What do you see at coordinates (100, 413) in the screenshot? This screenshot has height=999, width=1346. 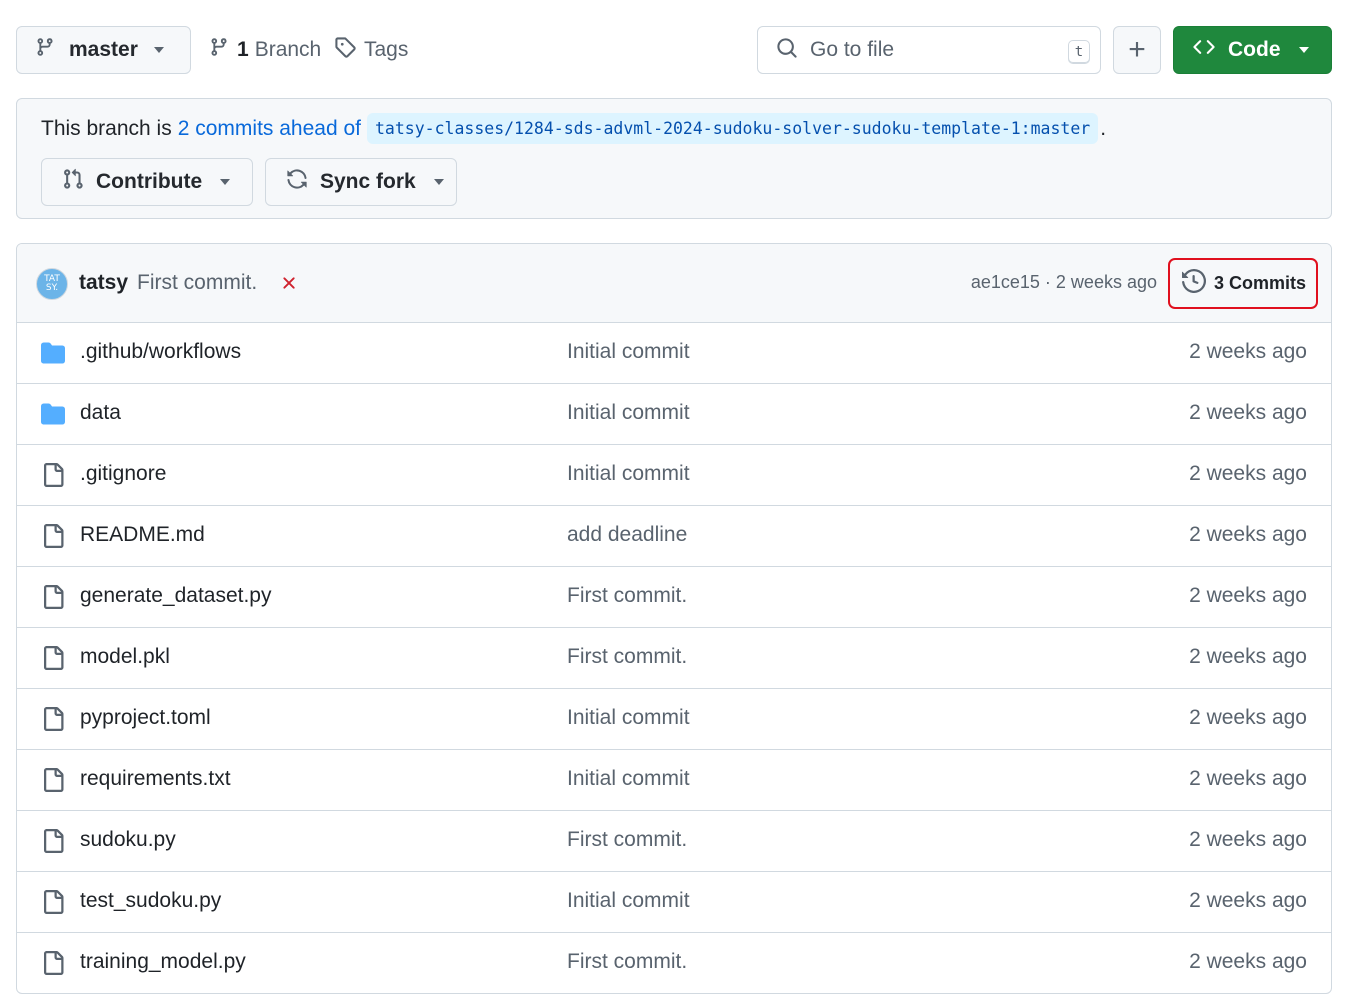 I see `file-name-link: data` at bounding box center [100, 413].